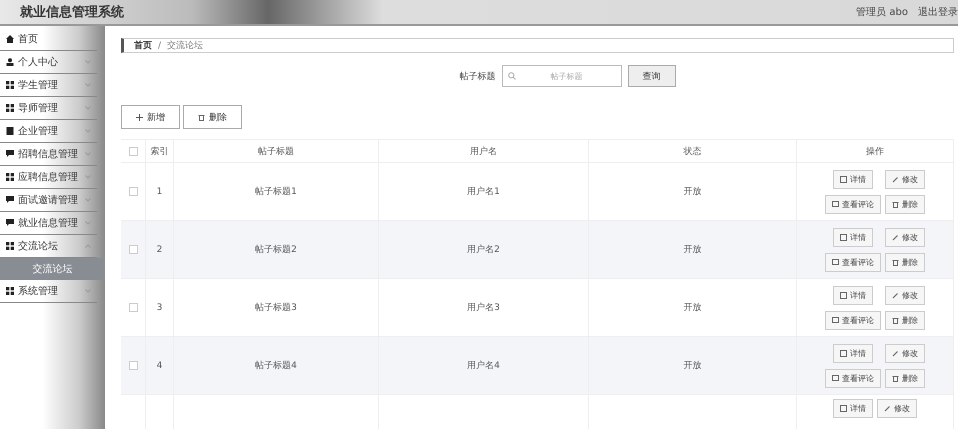  I want to click on table-cell-text: 用户名1, so click(483, 192).